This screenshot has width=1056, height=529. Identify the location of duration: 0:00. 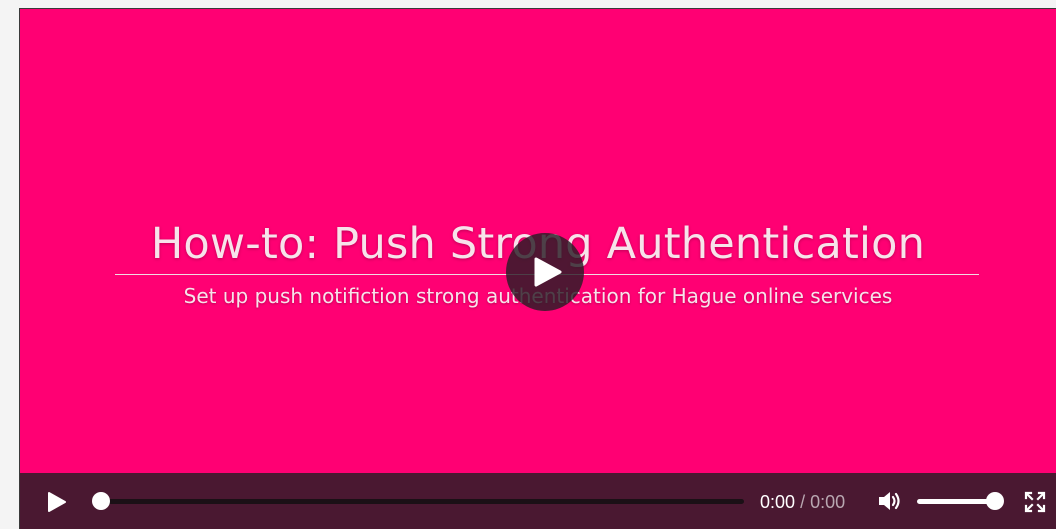
(828, 502).